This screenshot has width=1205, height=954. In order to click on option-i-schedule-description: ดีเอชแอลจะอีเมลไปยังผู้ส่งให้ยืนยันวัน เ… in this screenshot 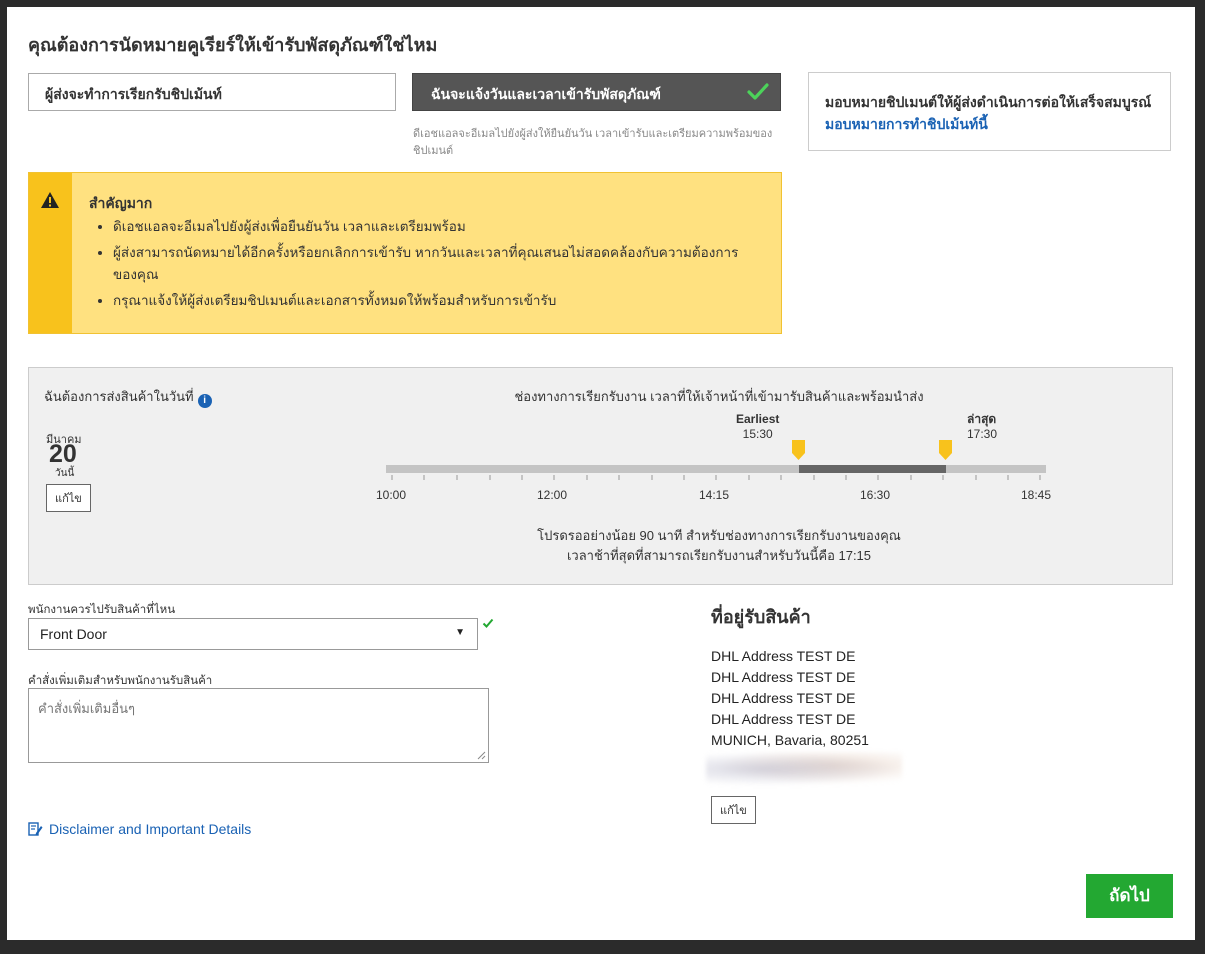, I will do `click(593, 142)`.